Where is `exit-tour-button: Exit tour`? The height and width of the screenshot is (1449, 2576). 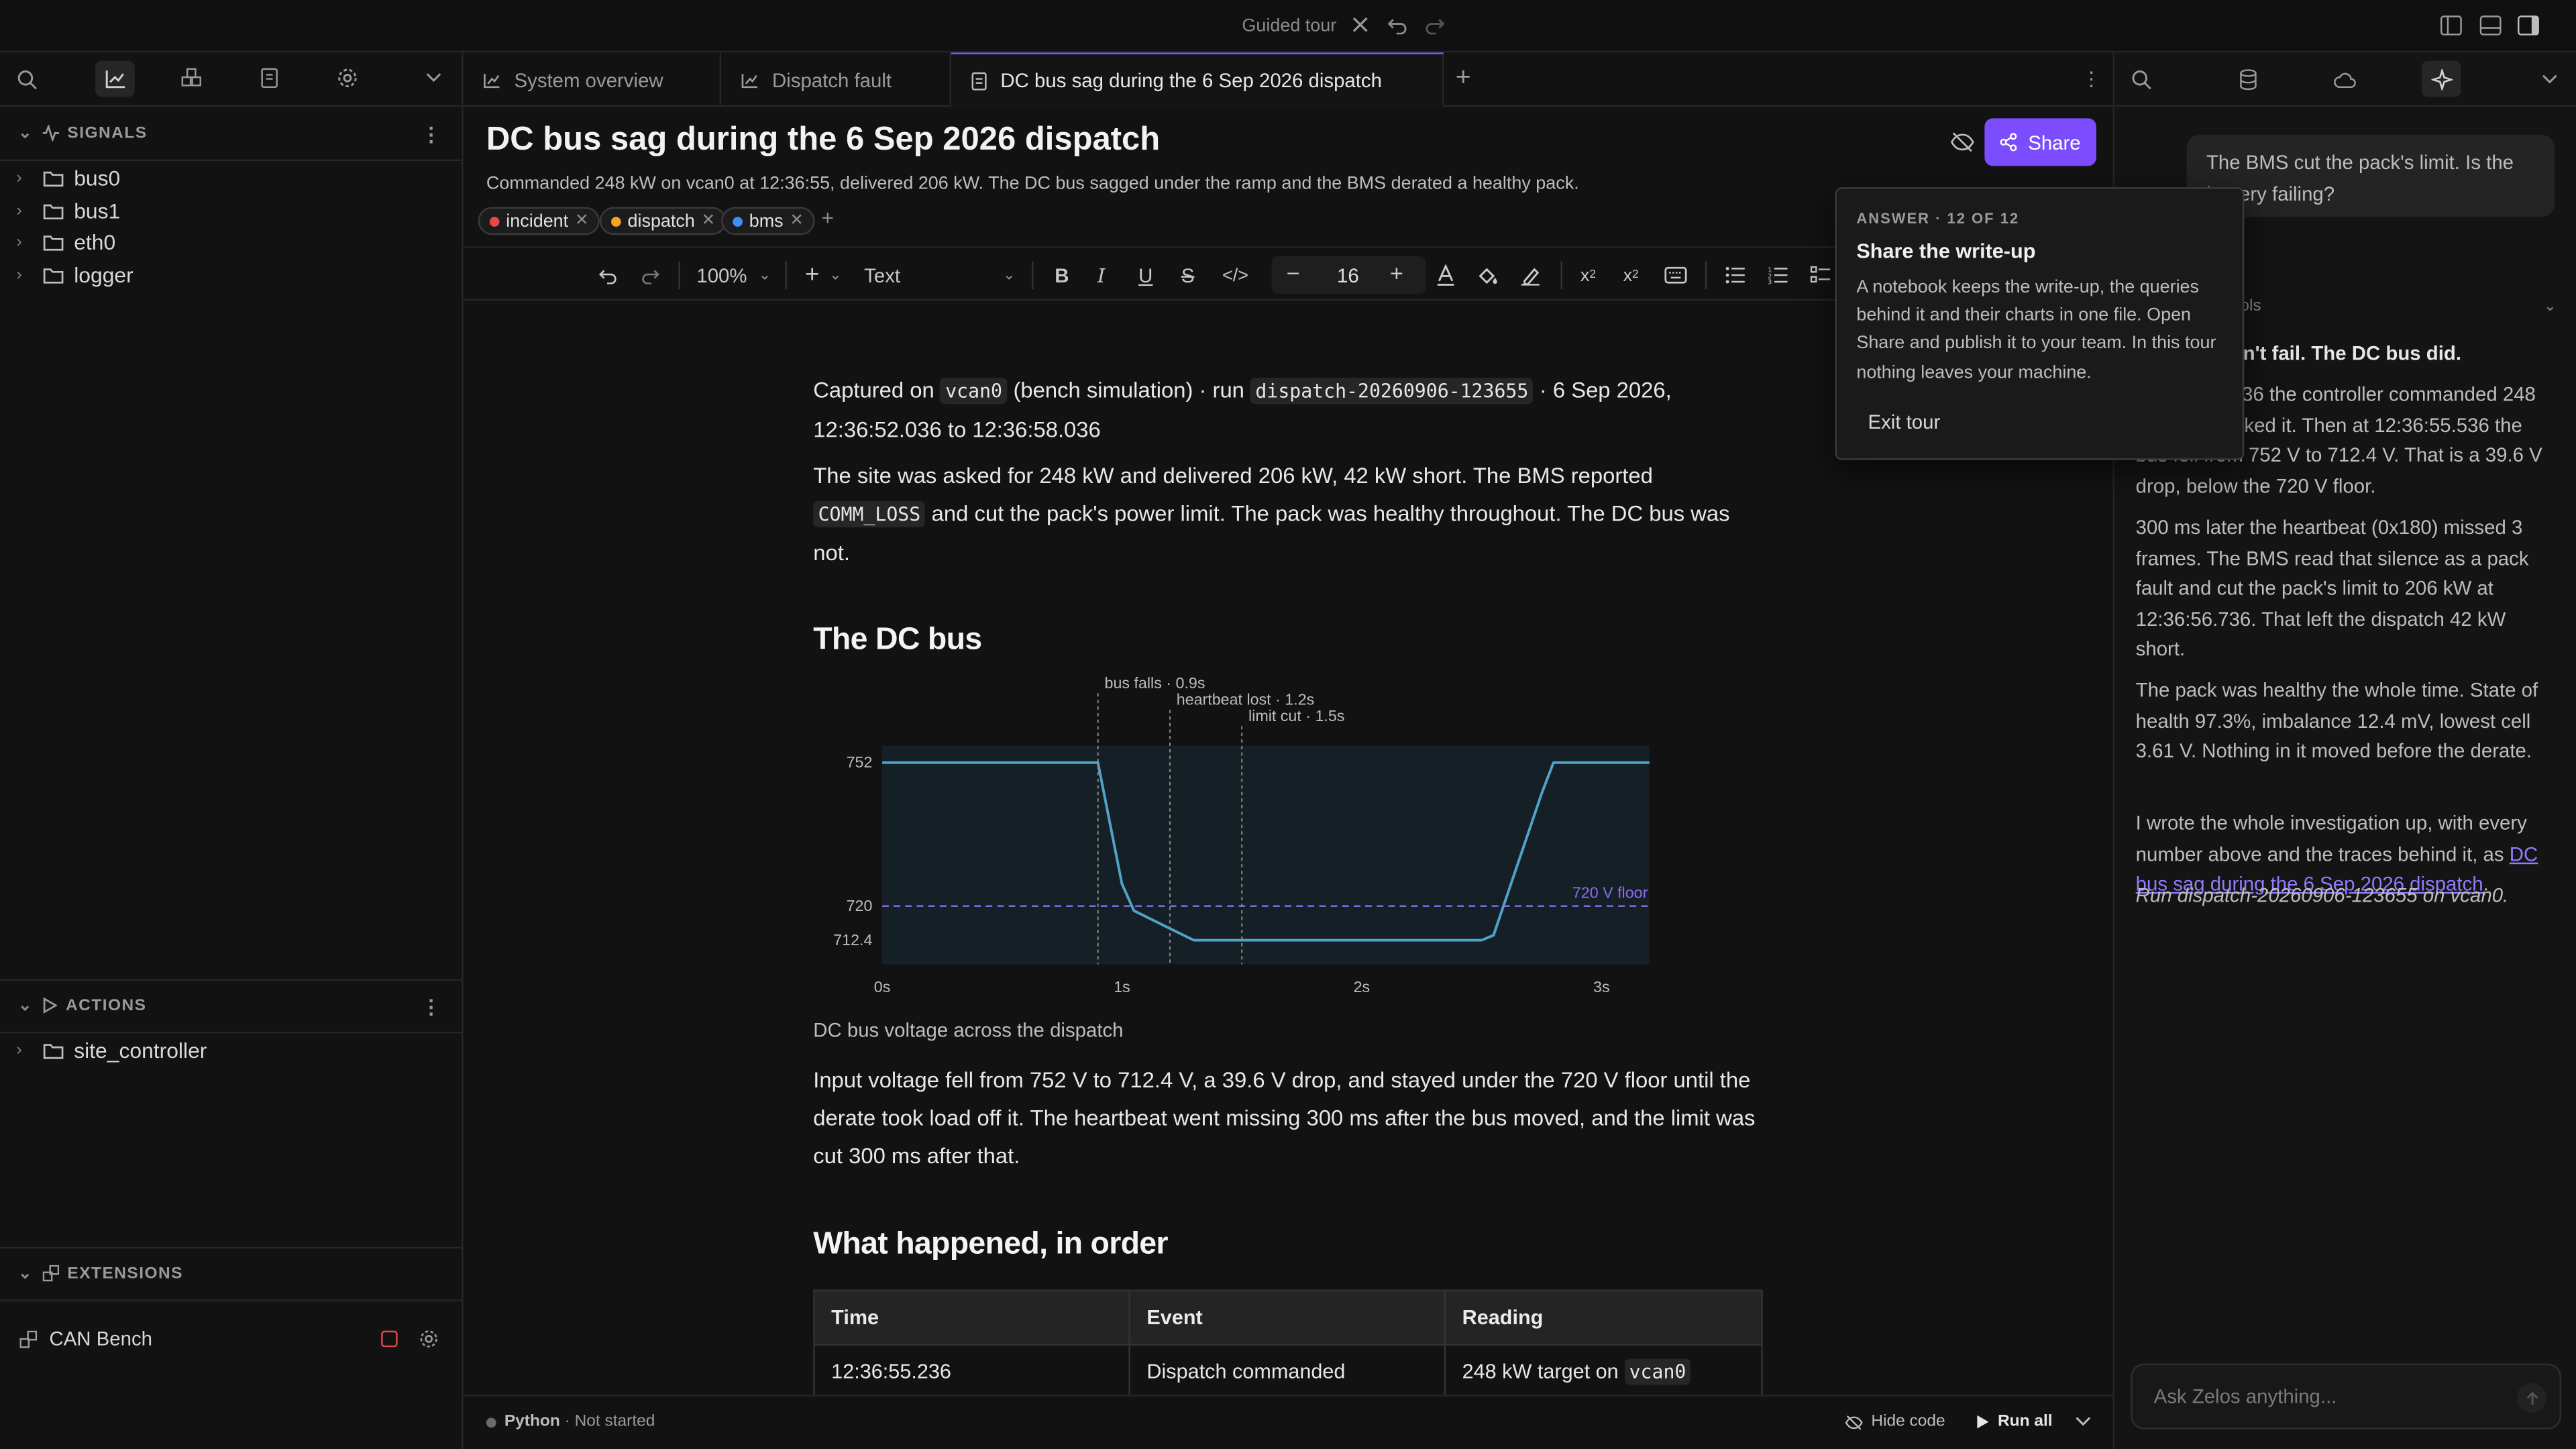
exit-tour-button: Exit tour is located at coordinates (1904, 422).